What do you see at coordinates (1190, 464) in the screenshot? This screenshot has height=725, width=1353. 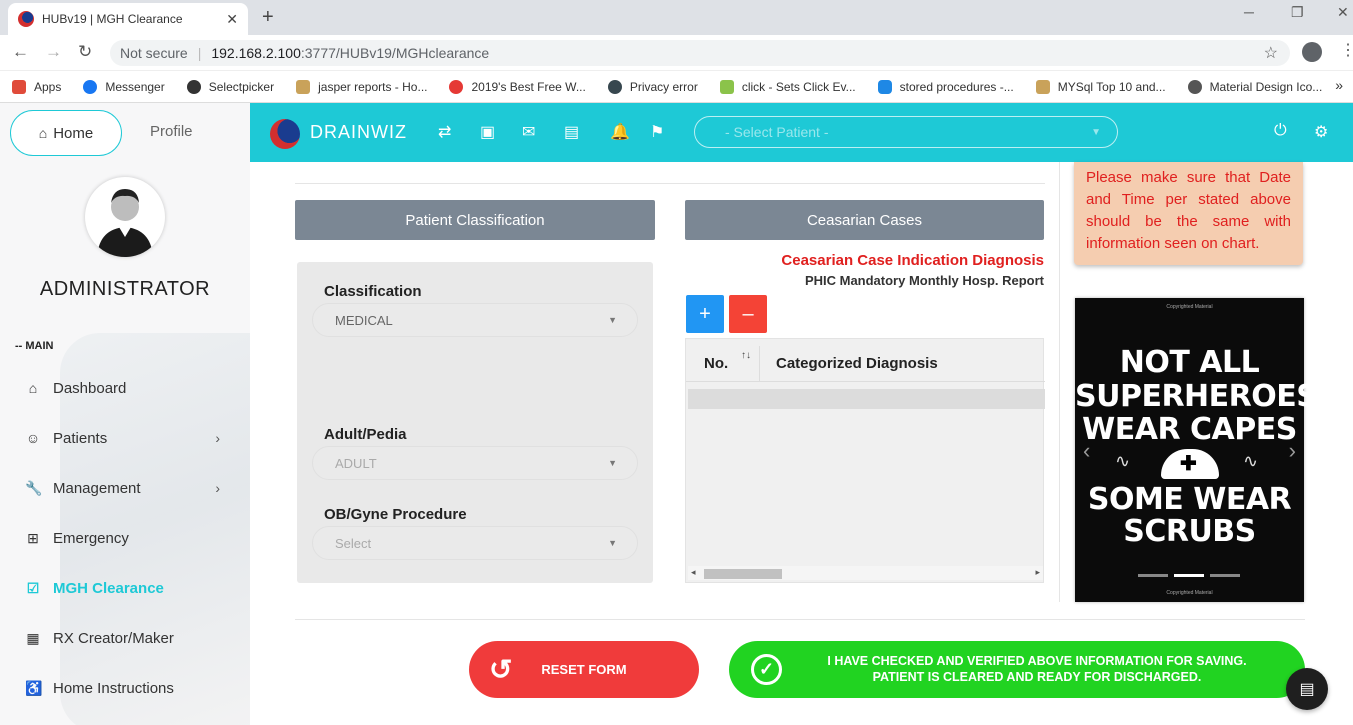 I see `nurse-cap-icon: ✚` at bounding box center [1190, 464].